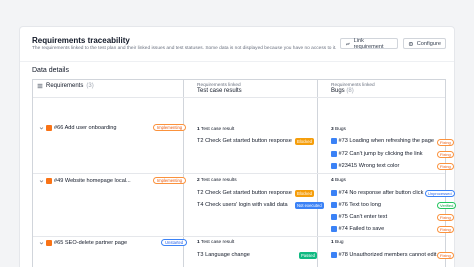 This screenshot has height=267, width=474. I want to click on bug-item: #74 No response after button click, so click(377, 193).